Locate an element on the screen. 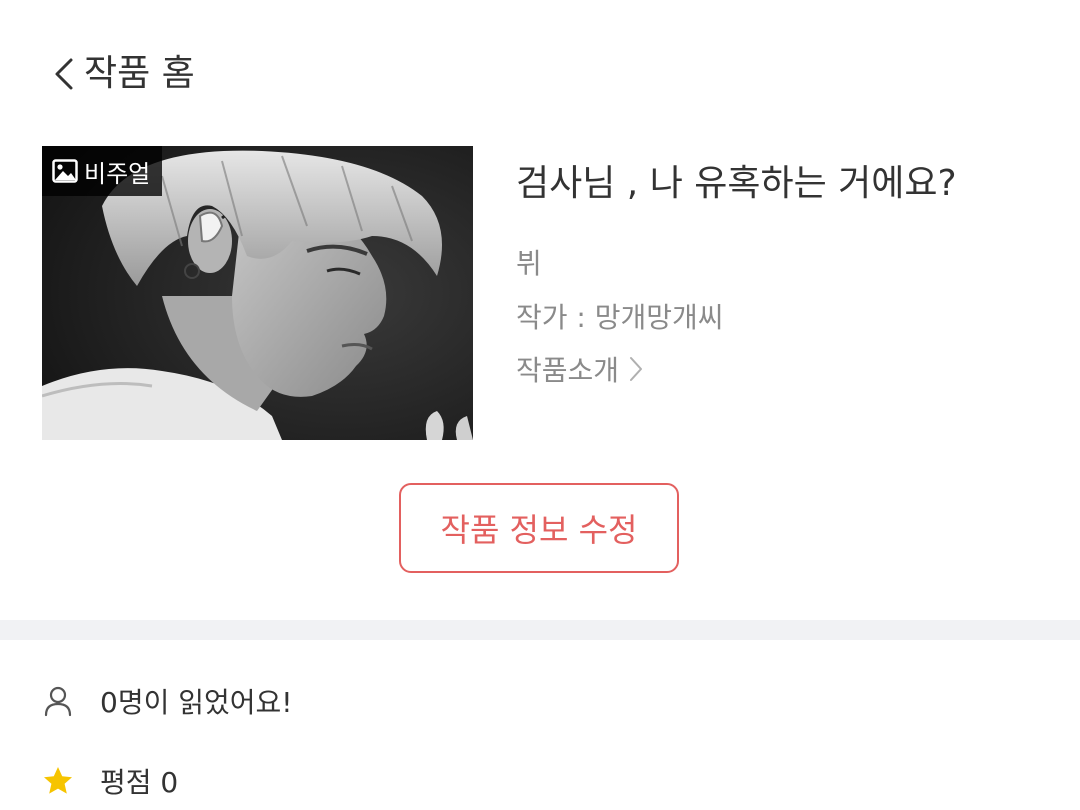  work-intro-link: 작품소개 is located at coordinates (579, 369).